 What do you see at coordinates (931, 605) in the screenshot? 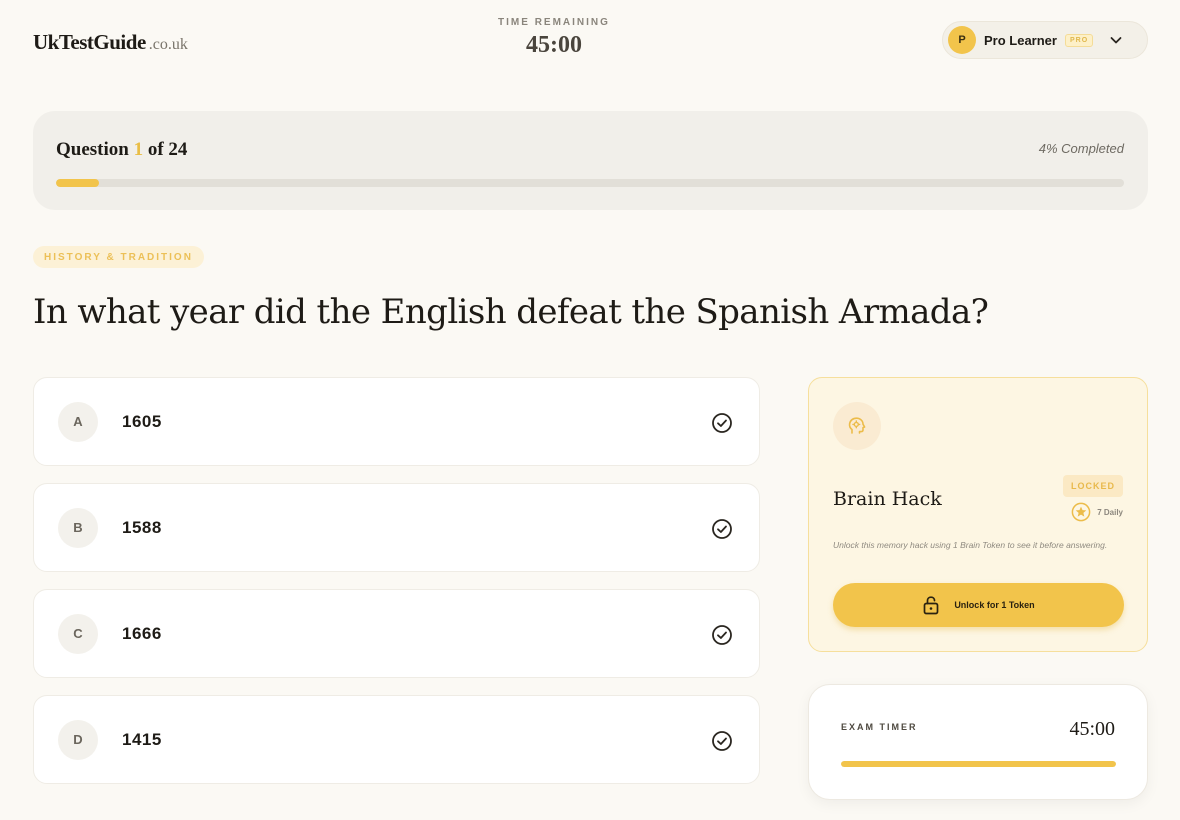
I see `lock-open-icon` at bounding box center [931, 605].